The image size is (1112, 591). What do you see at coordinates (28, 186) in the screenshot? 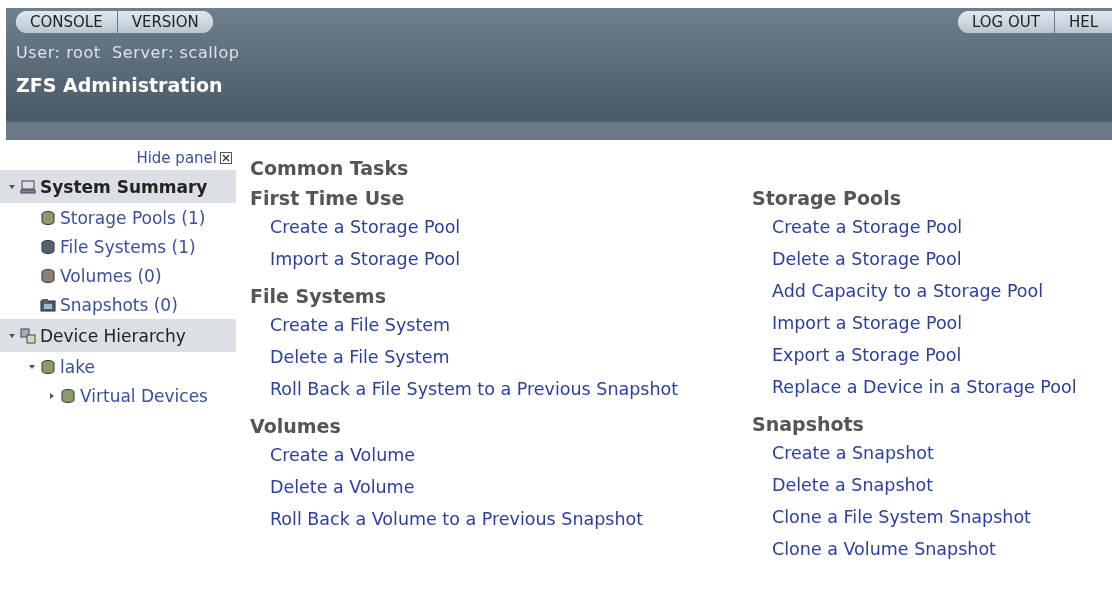
I see `computer-icon` at bounding box center [28, 186].